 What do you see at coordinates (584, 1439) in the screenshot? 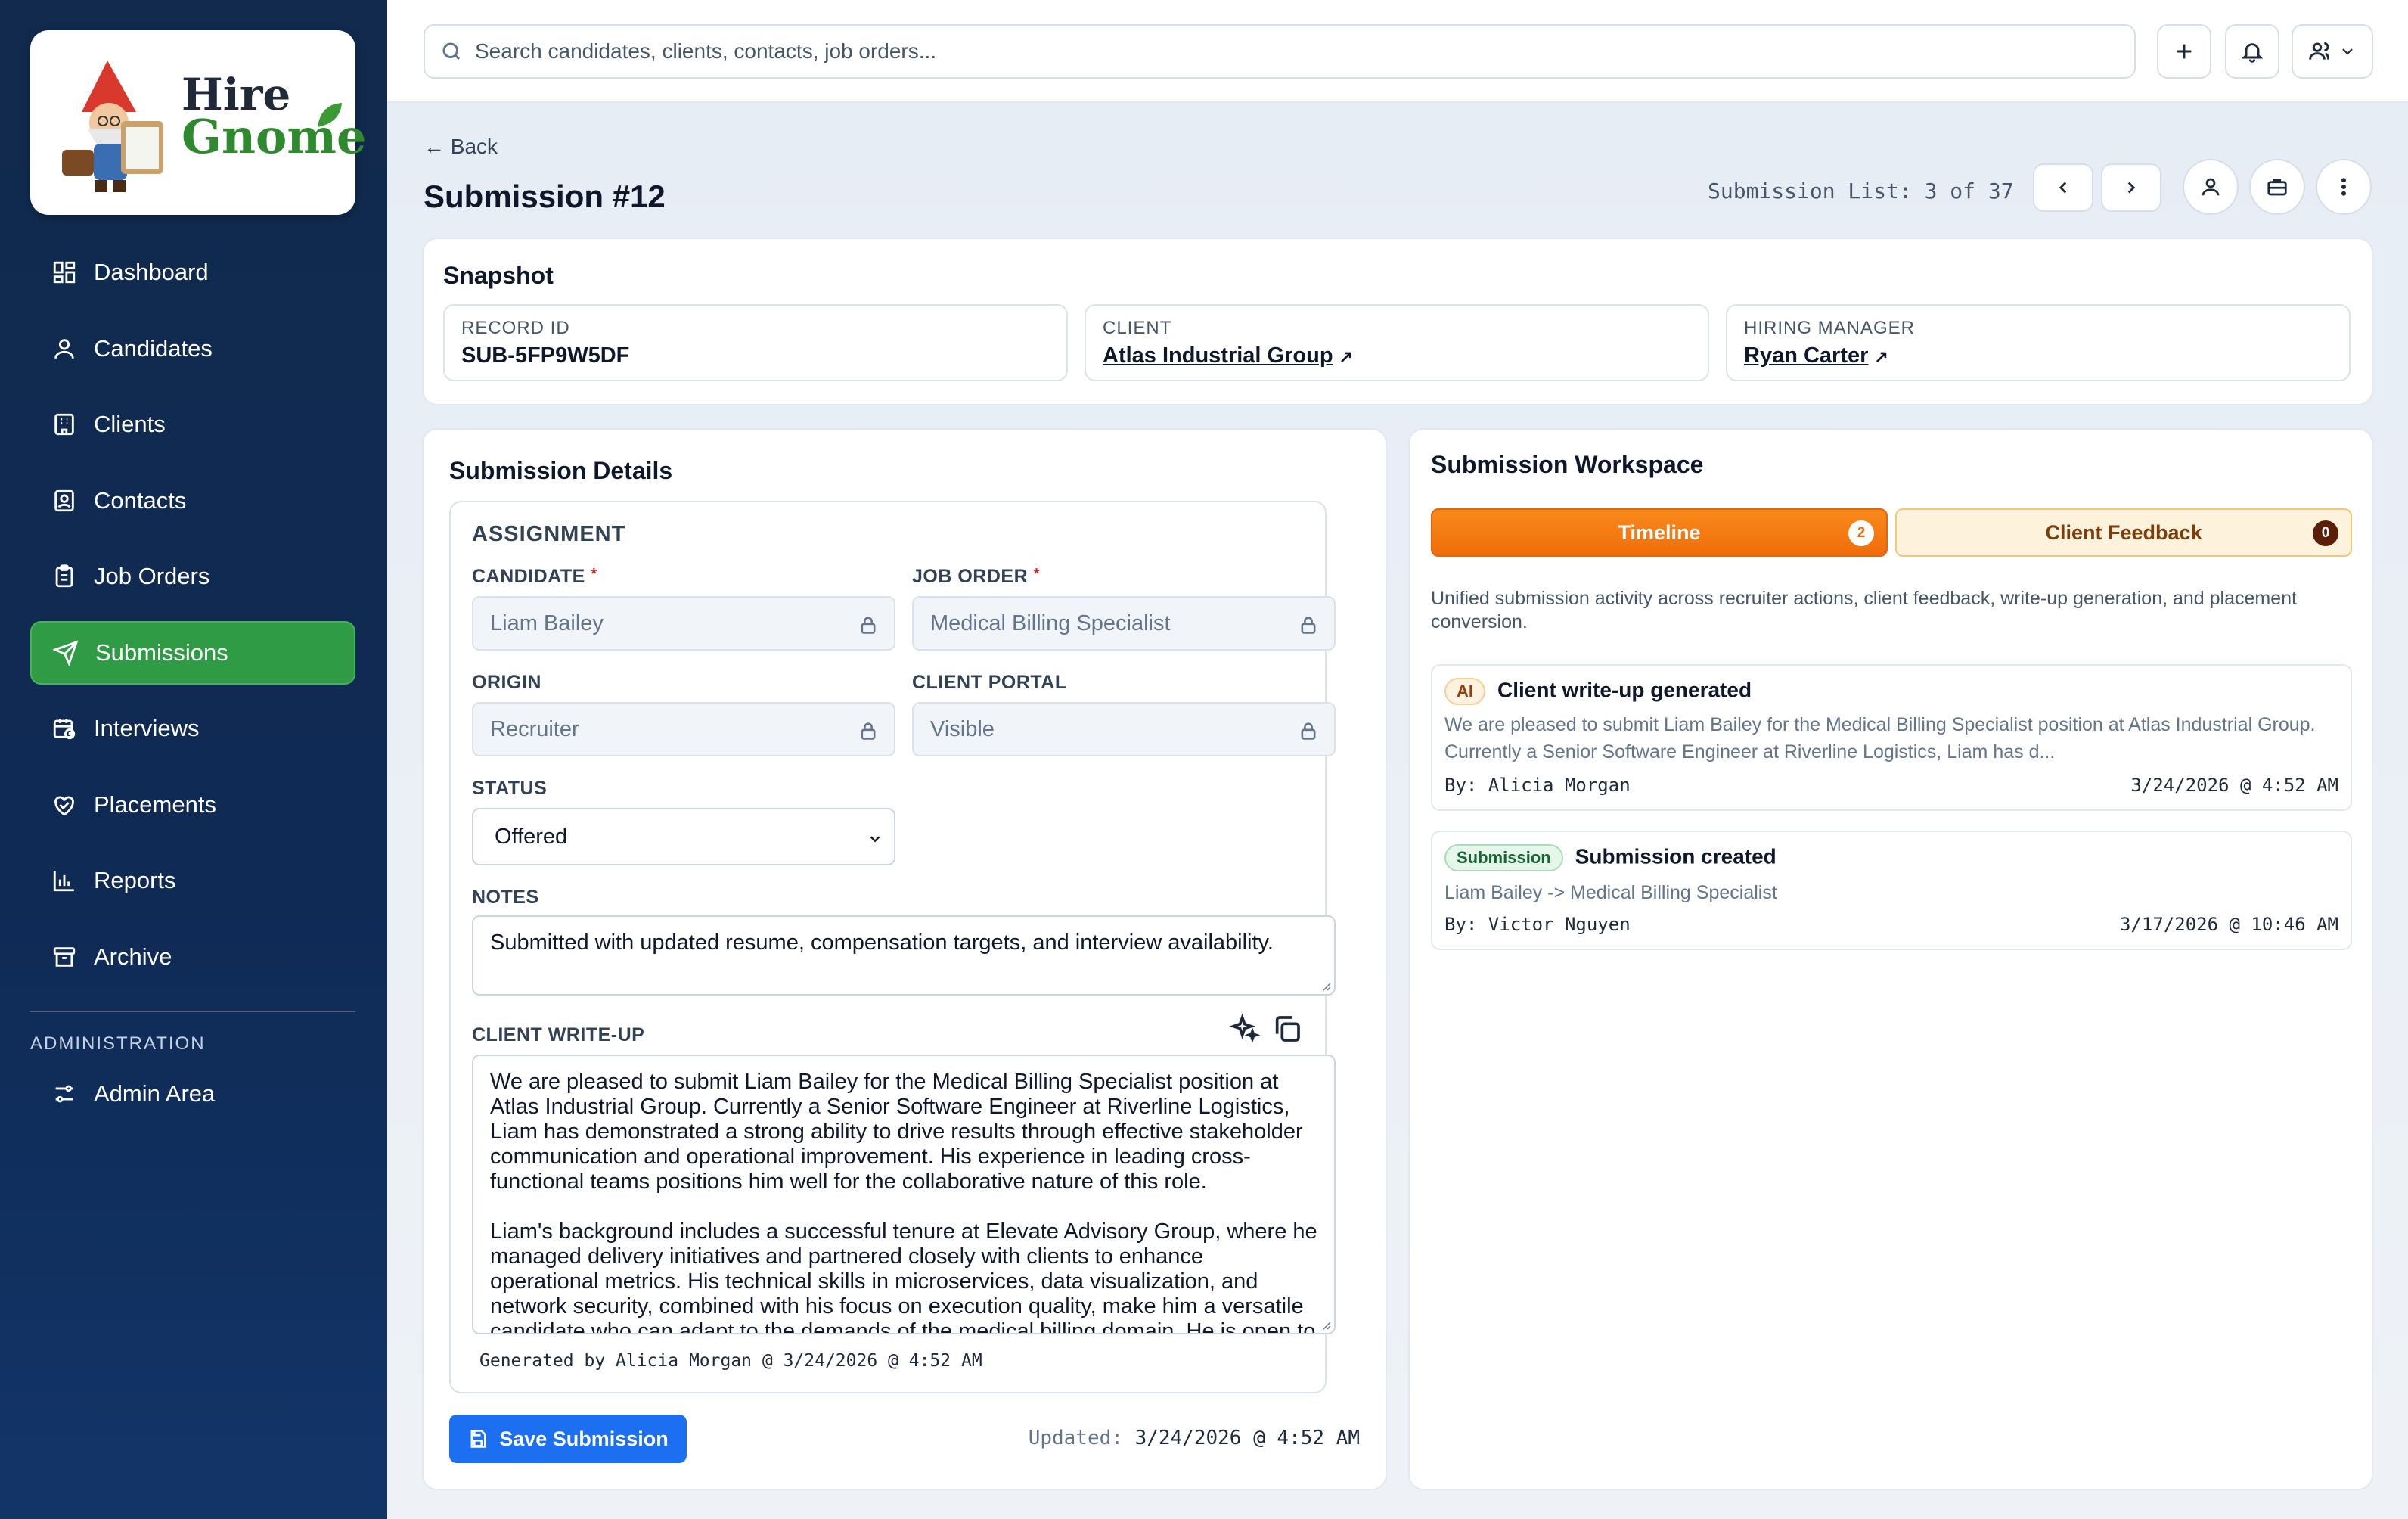
I see `save-submission-label: Save Submission` at bounding box center [584, 1439].